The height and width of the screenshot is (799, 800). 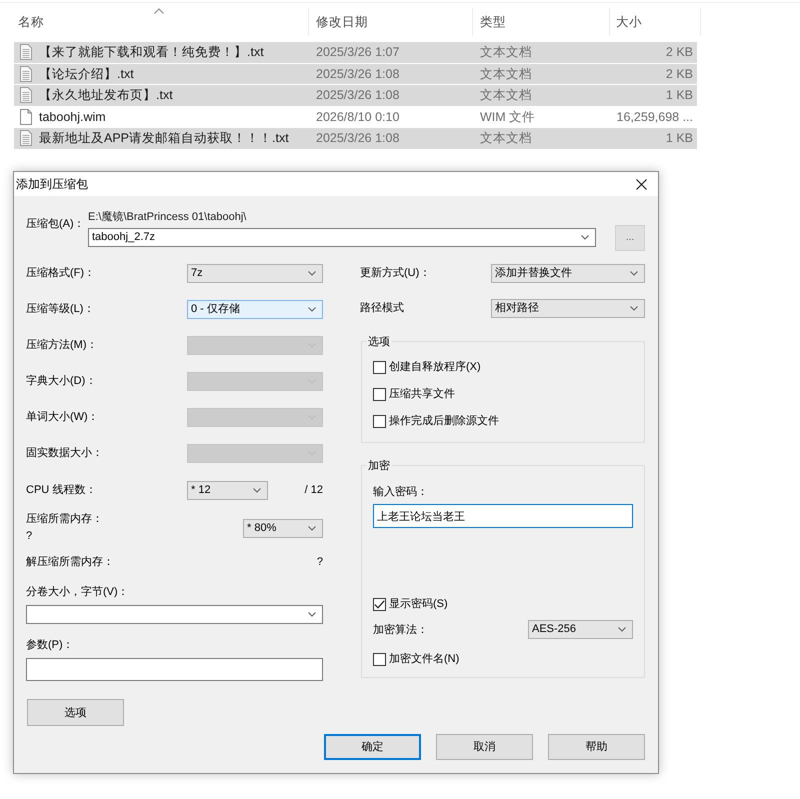 I want to click on group-title: 选项, so click(x=379, y=342).